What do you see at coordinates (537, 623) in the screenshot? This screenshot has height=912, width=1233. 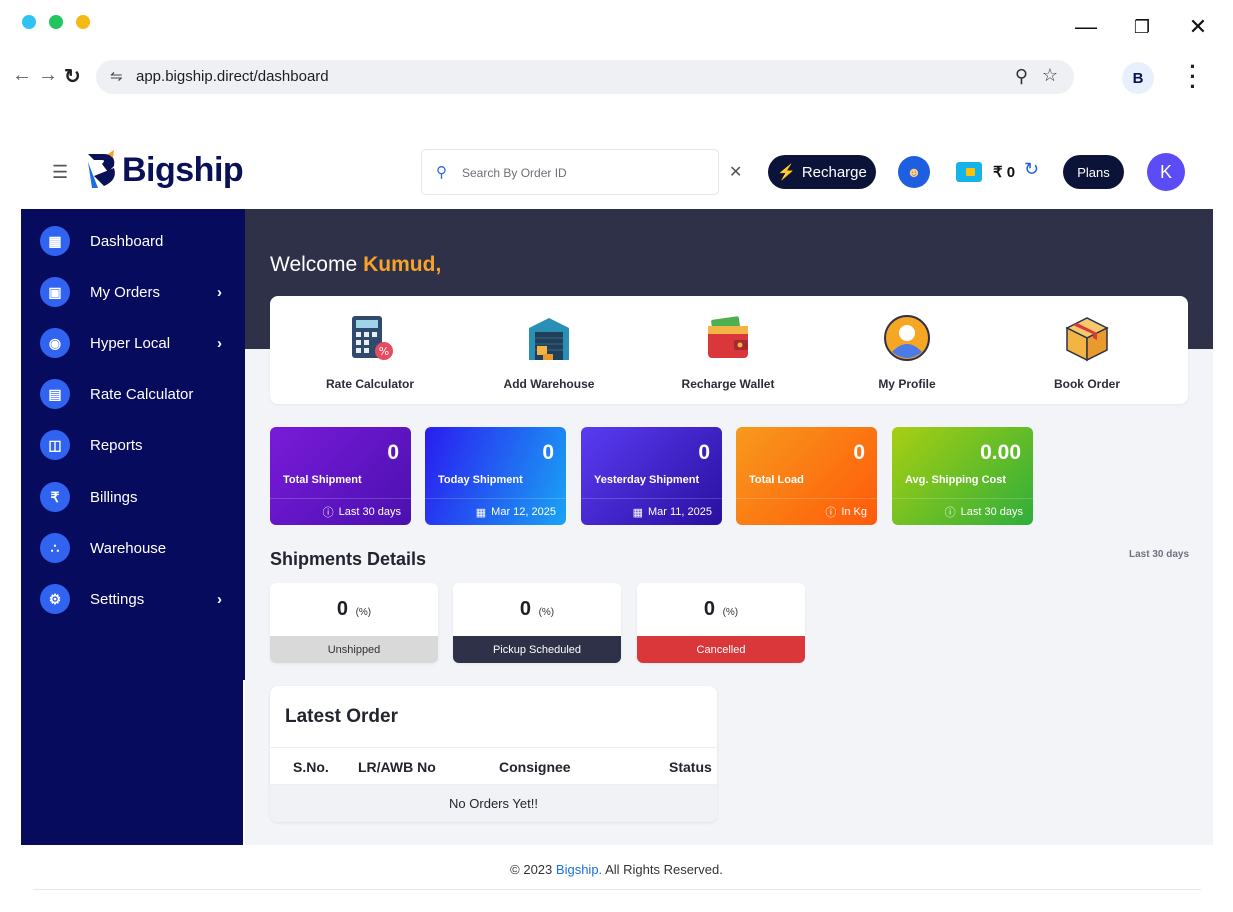 I see `shipment-card-pickup-scheduled: 0 (%) Pickup Scheduled` at bounding box center [537, 623].